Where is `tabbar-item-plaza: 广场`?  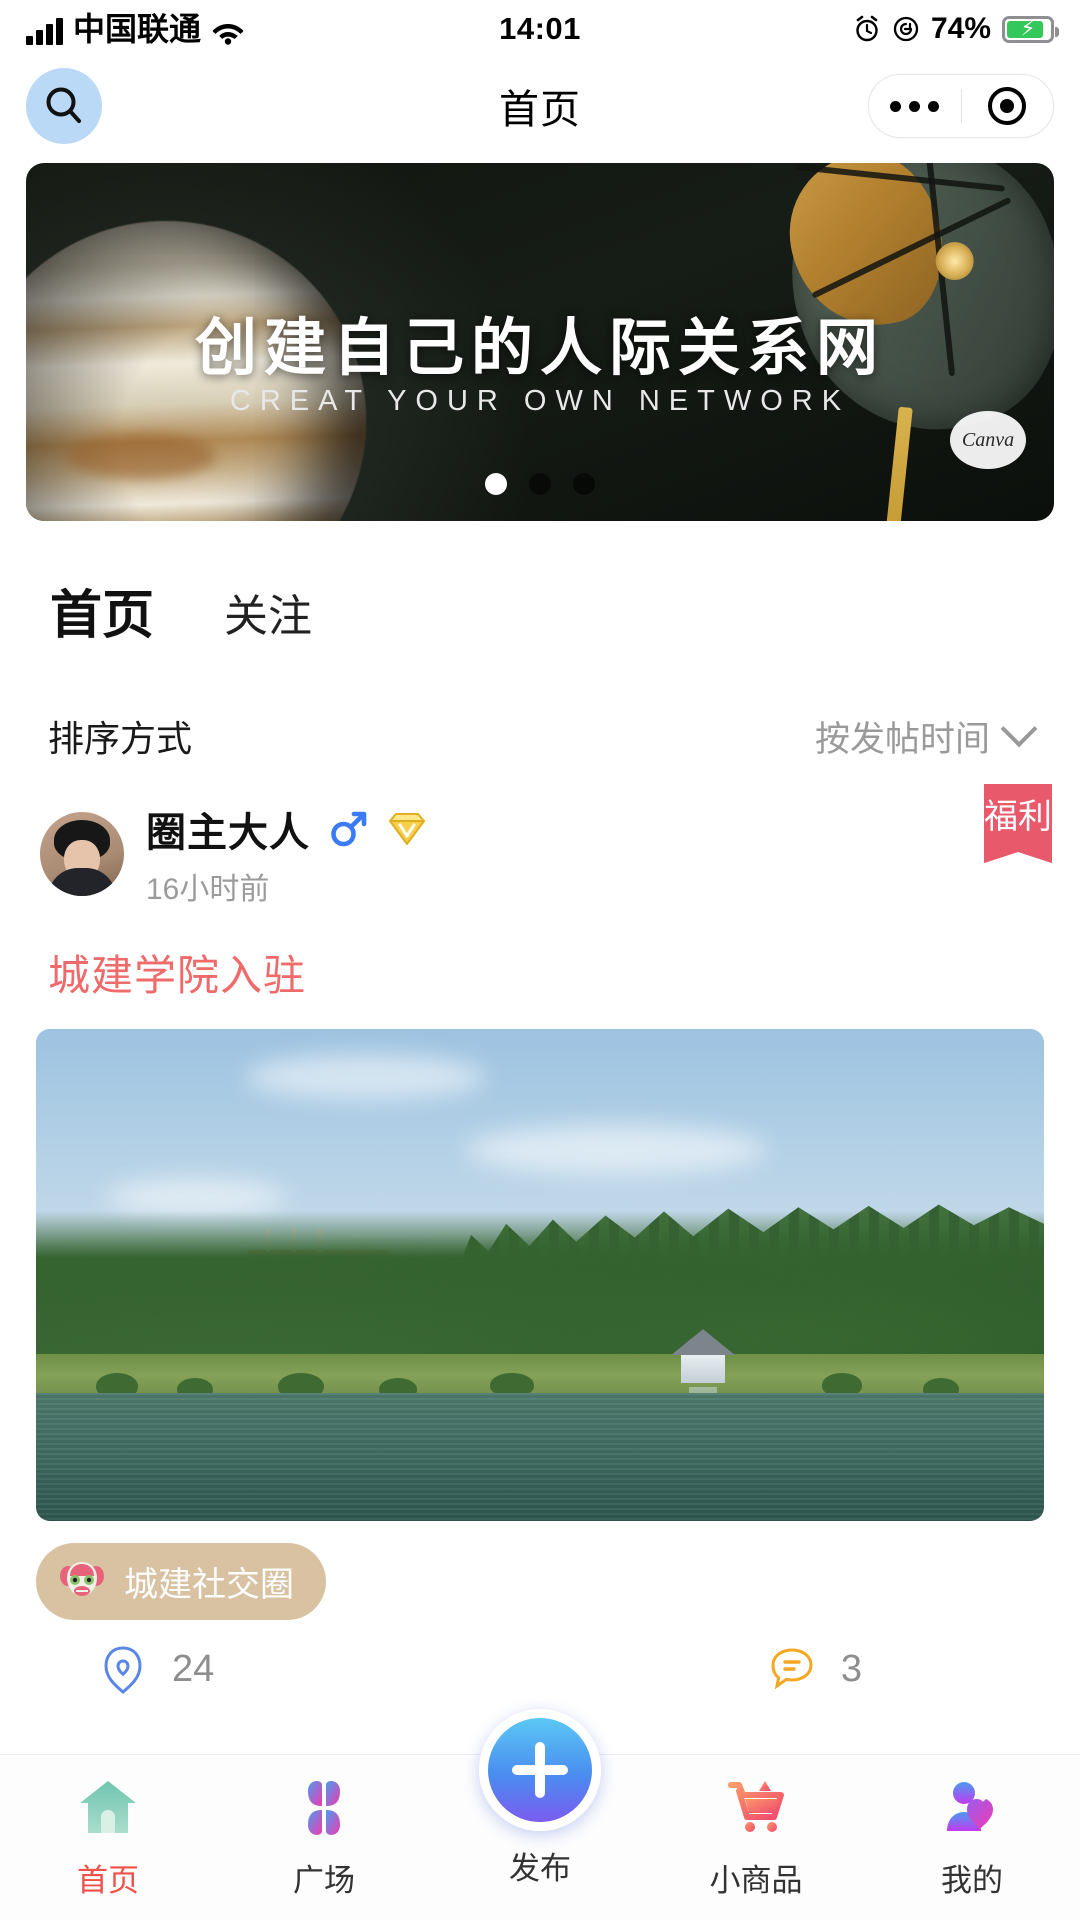 tabbar-item-plaza: 广场 is located at coordinates (324, 1835).